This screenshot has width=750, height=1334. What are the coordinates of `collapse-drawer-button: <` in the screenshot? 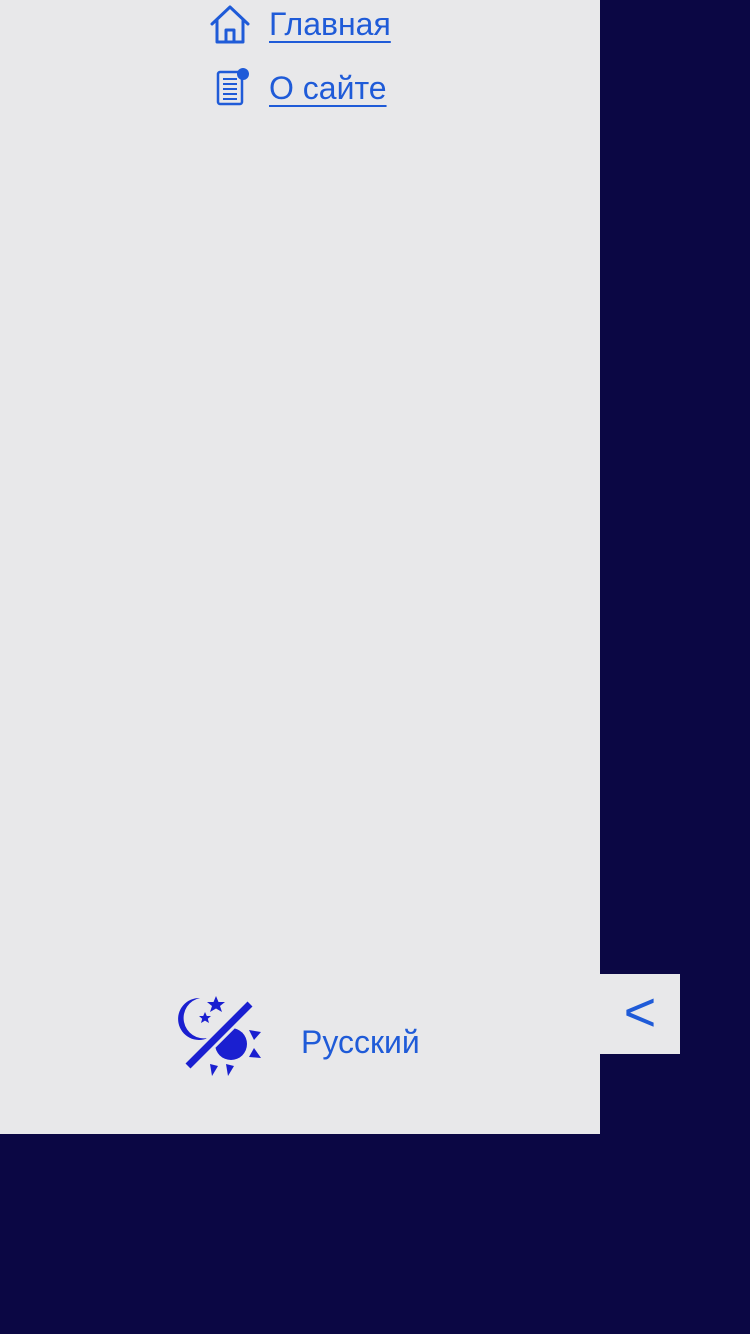 It's located at (640, 1014).